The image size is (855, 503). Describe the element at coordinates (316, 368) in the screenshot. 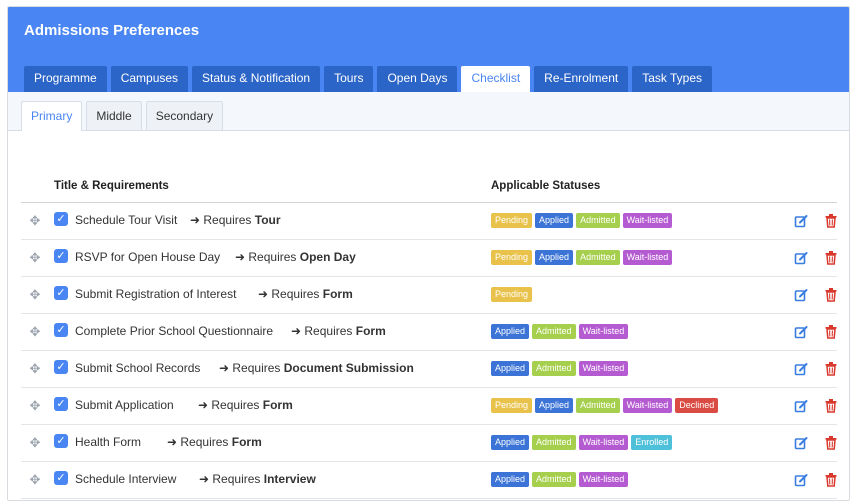

I see `requirement: ➜ Requires Document Submission` at that location.